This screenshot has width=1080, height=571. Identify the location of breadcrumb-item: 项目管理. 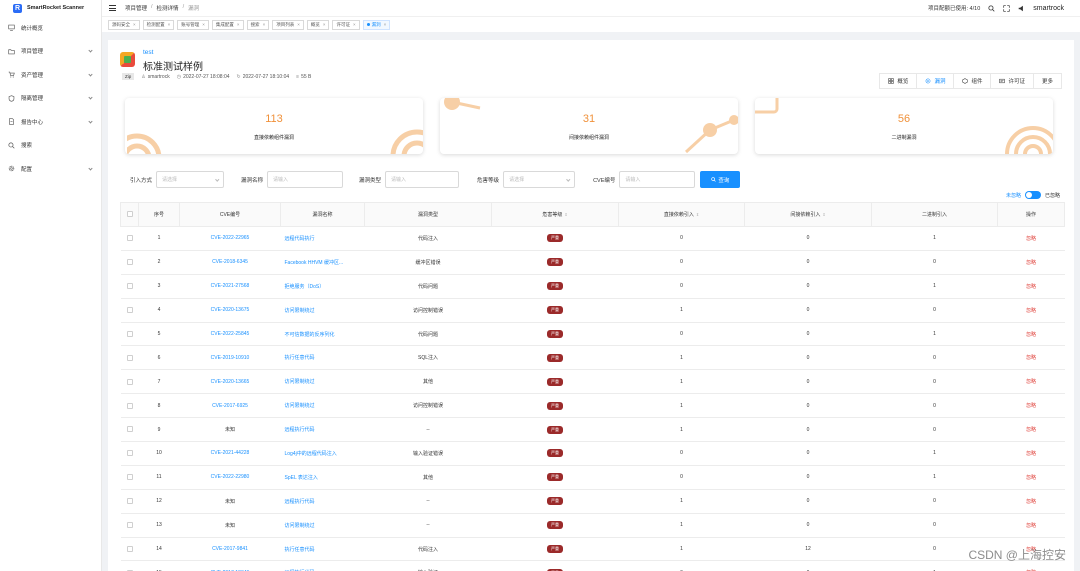
(136, 8).